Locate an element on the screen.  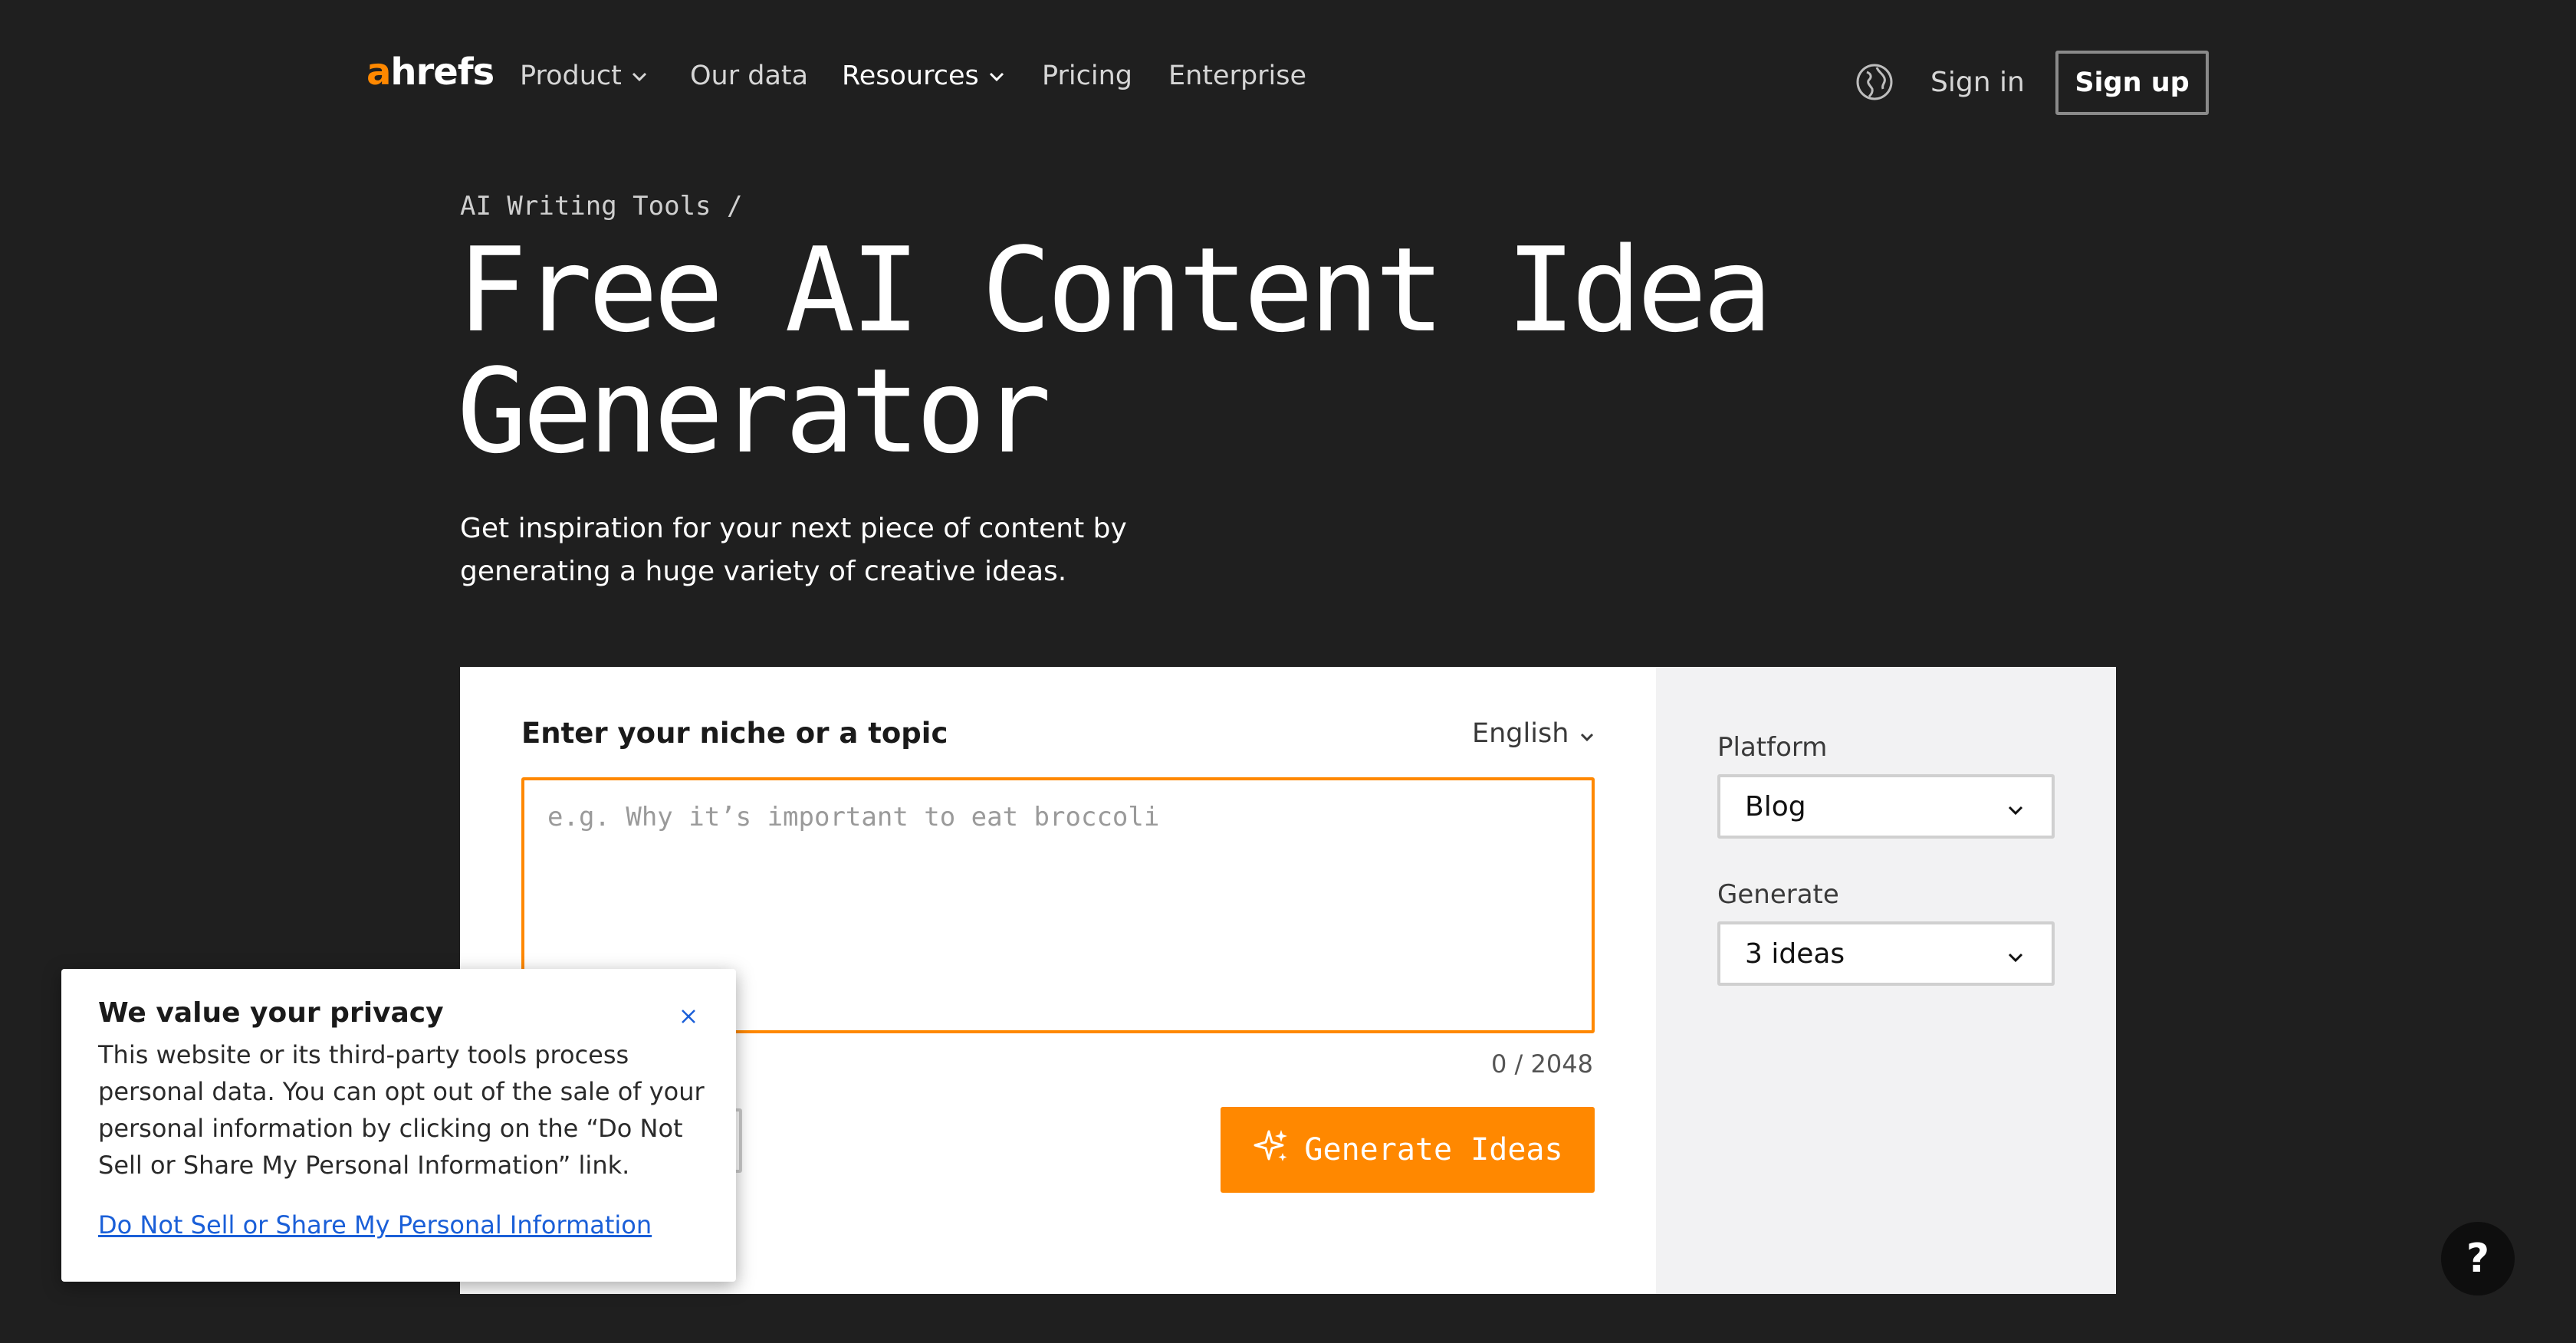
platform-value: Blog is located at coordinates (1776, 806).